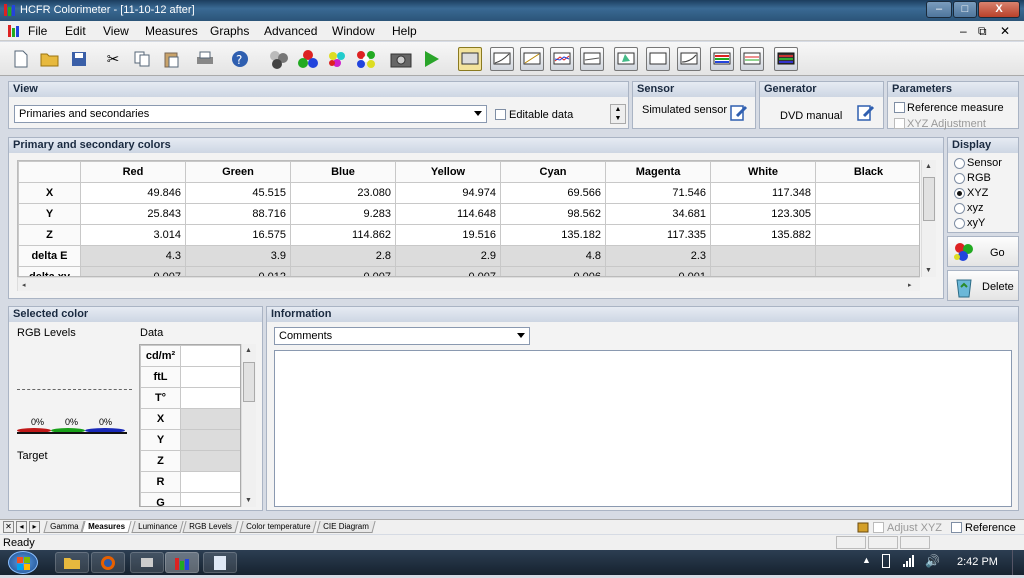 The width and height of the screenshot is (1024, 578). Describe the element at coordinates (532, 59) in the screenshot. I see `monitor-luminance-icon` at that location.